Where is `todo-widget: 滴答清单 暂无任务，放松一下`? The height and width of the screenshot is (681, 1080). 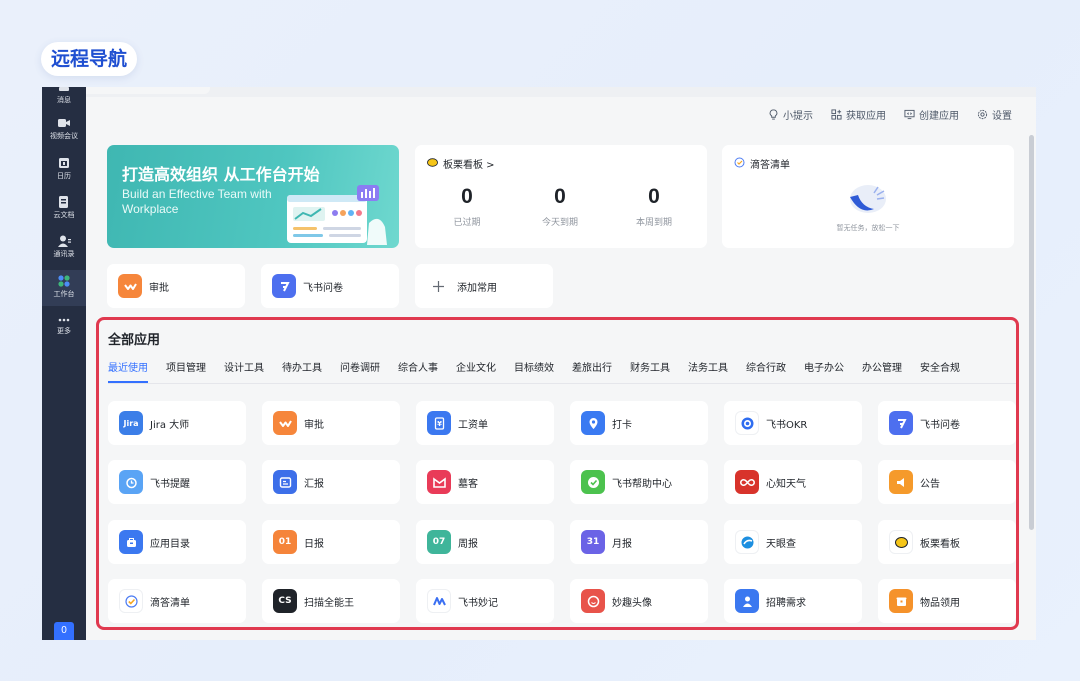
todo-widget: 滴答清单 暂无任务，放松一下 is located at coordinates (868, 196).